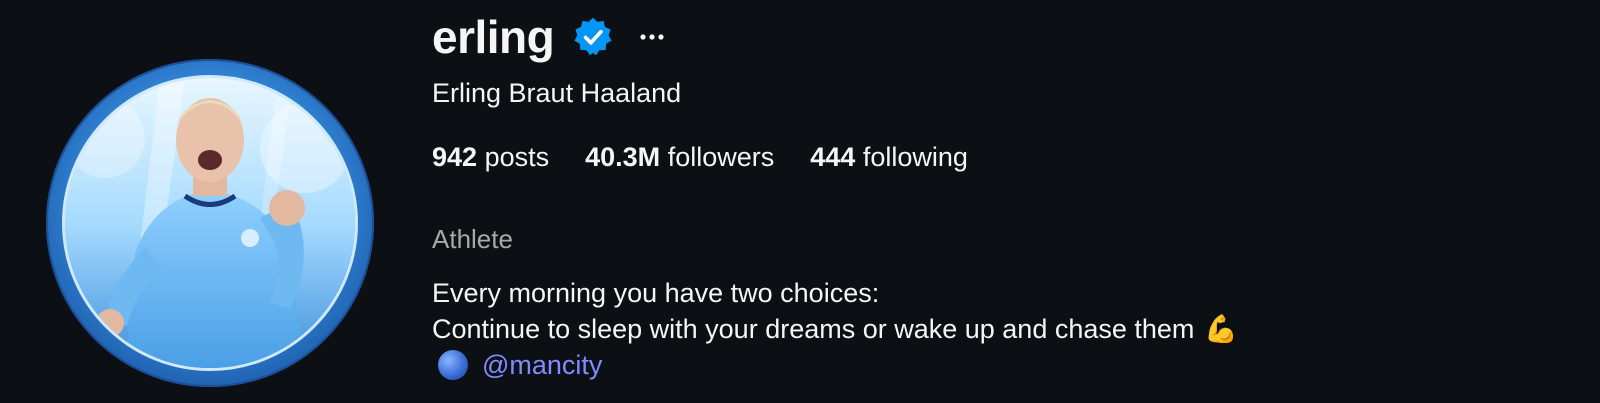 The height and width of the screenshot is (403, 1600). What do you see at coordinates (455, 157) in the screenshot?
I see `posts-count: 942` at bounding box center [455, 157].